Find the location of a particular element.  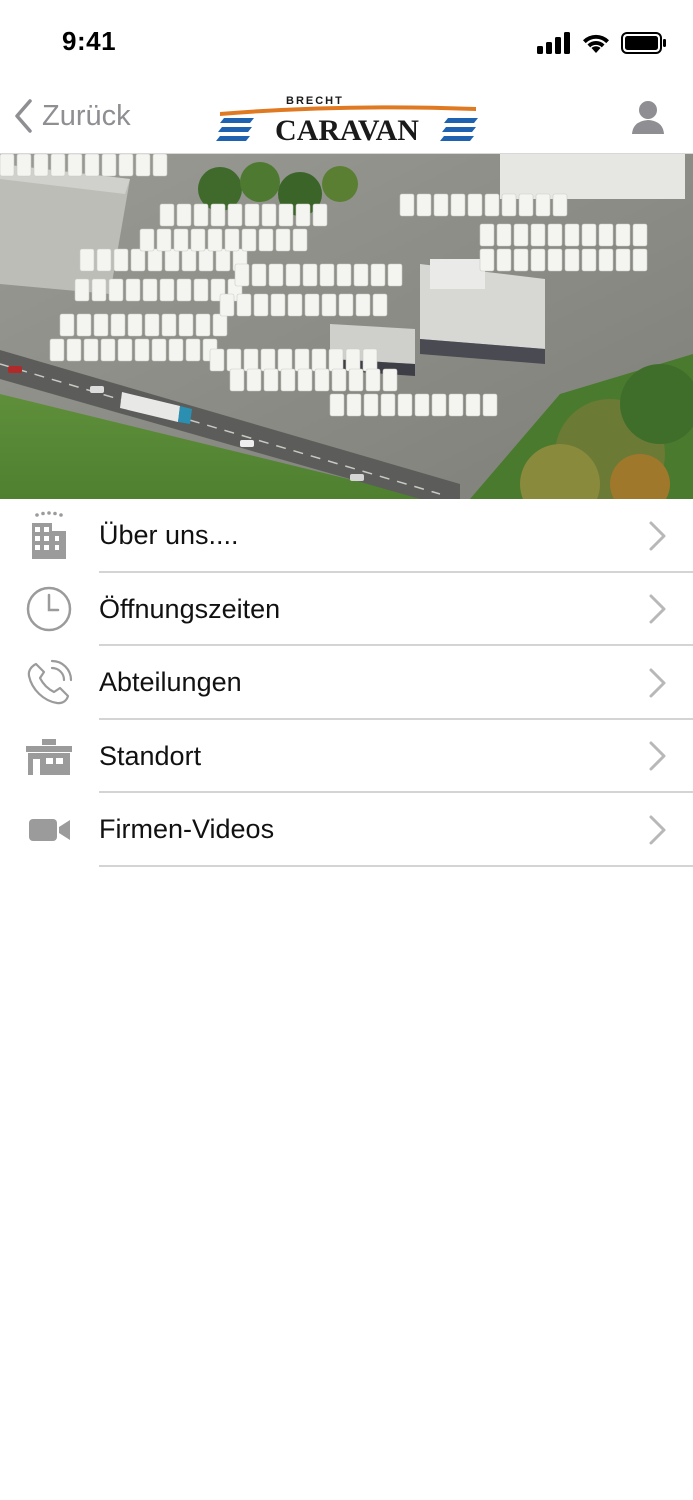

back-button: Zurück is located at coordinates (72, 116).